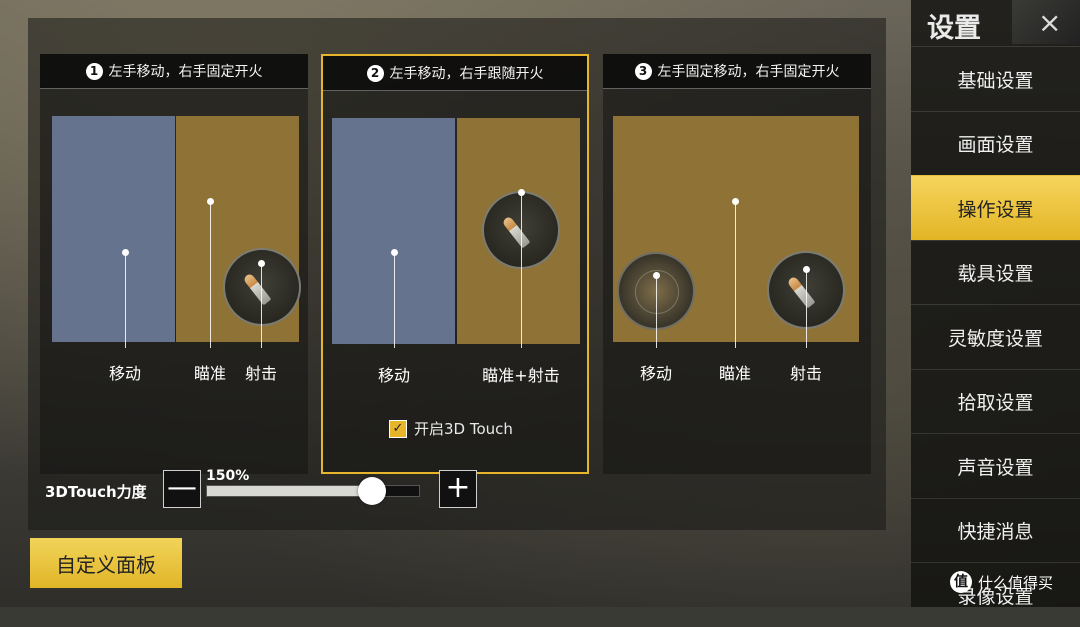  Describe the element at coordinates (94, 71) in the screenshot. I see `mode-number-badge: 1` at that location.